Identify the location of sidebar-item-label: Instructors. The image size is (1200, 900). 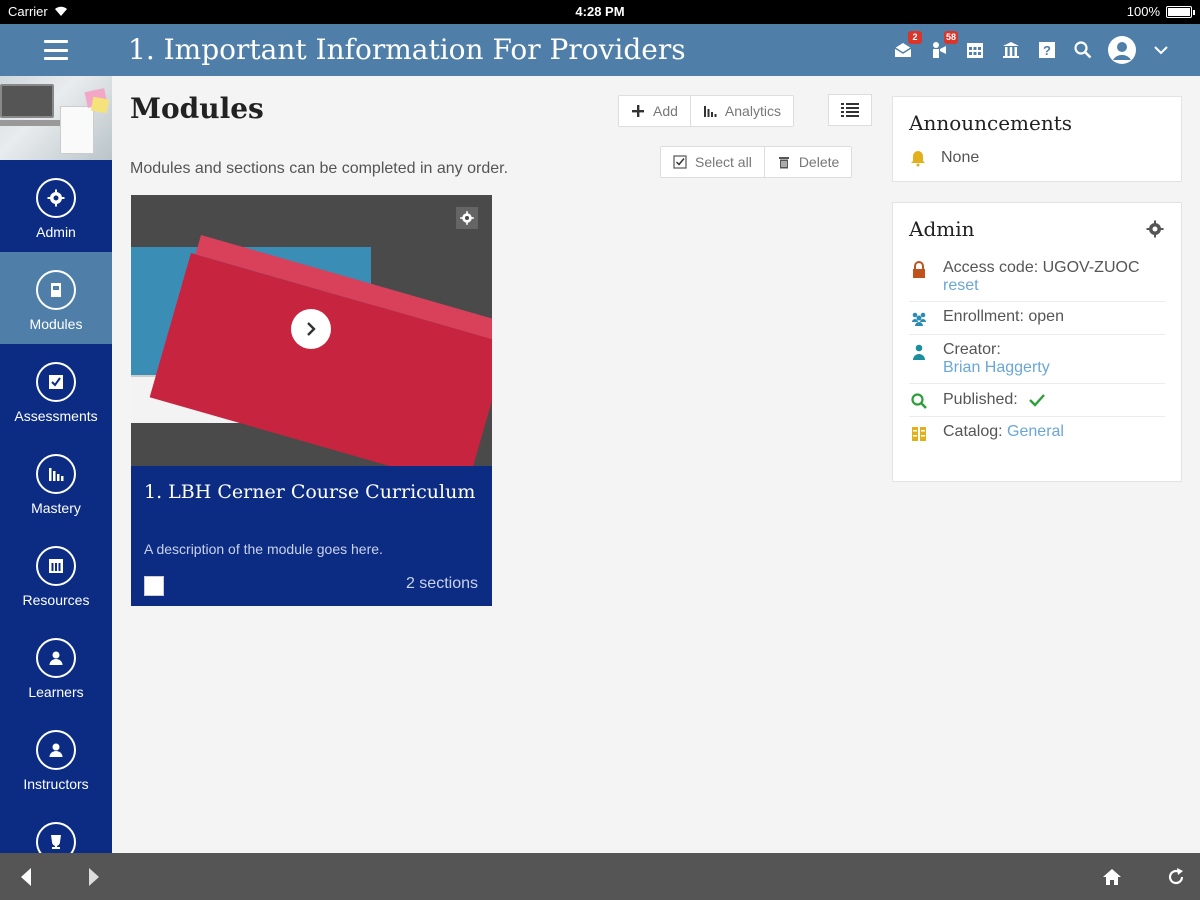
(56, 784).